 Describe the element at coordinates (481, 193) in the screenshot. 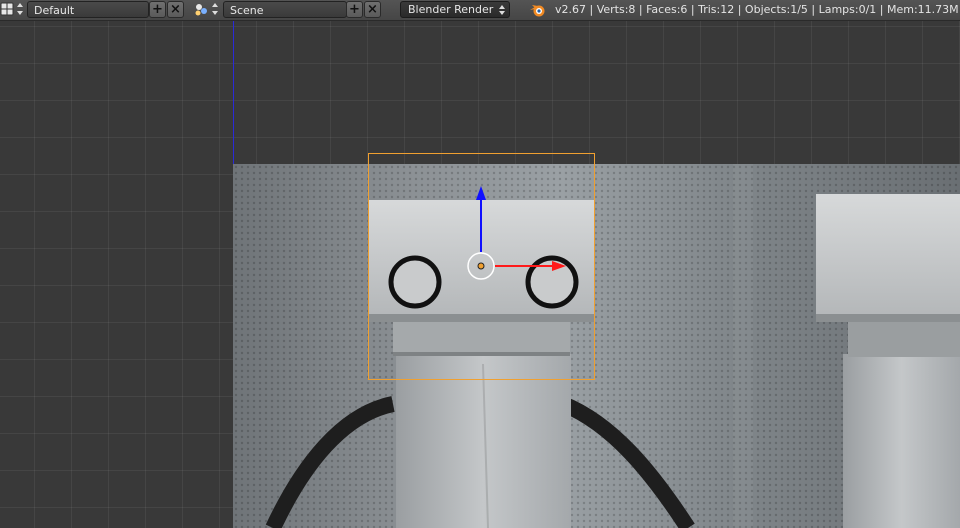

I see `z-axis-arrow-icon` at that location.